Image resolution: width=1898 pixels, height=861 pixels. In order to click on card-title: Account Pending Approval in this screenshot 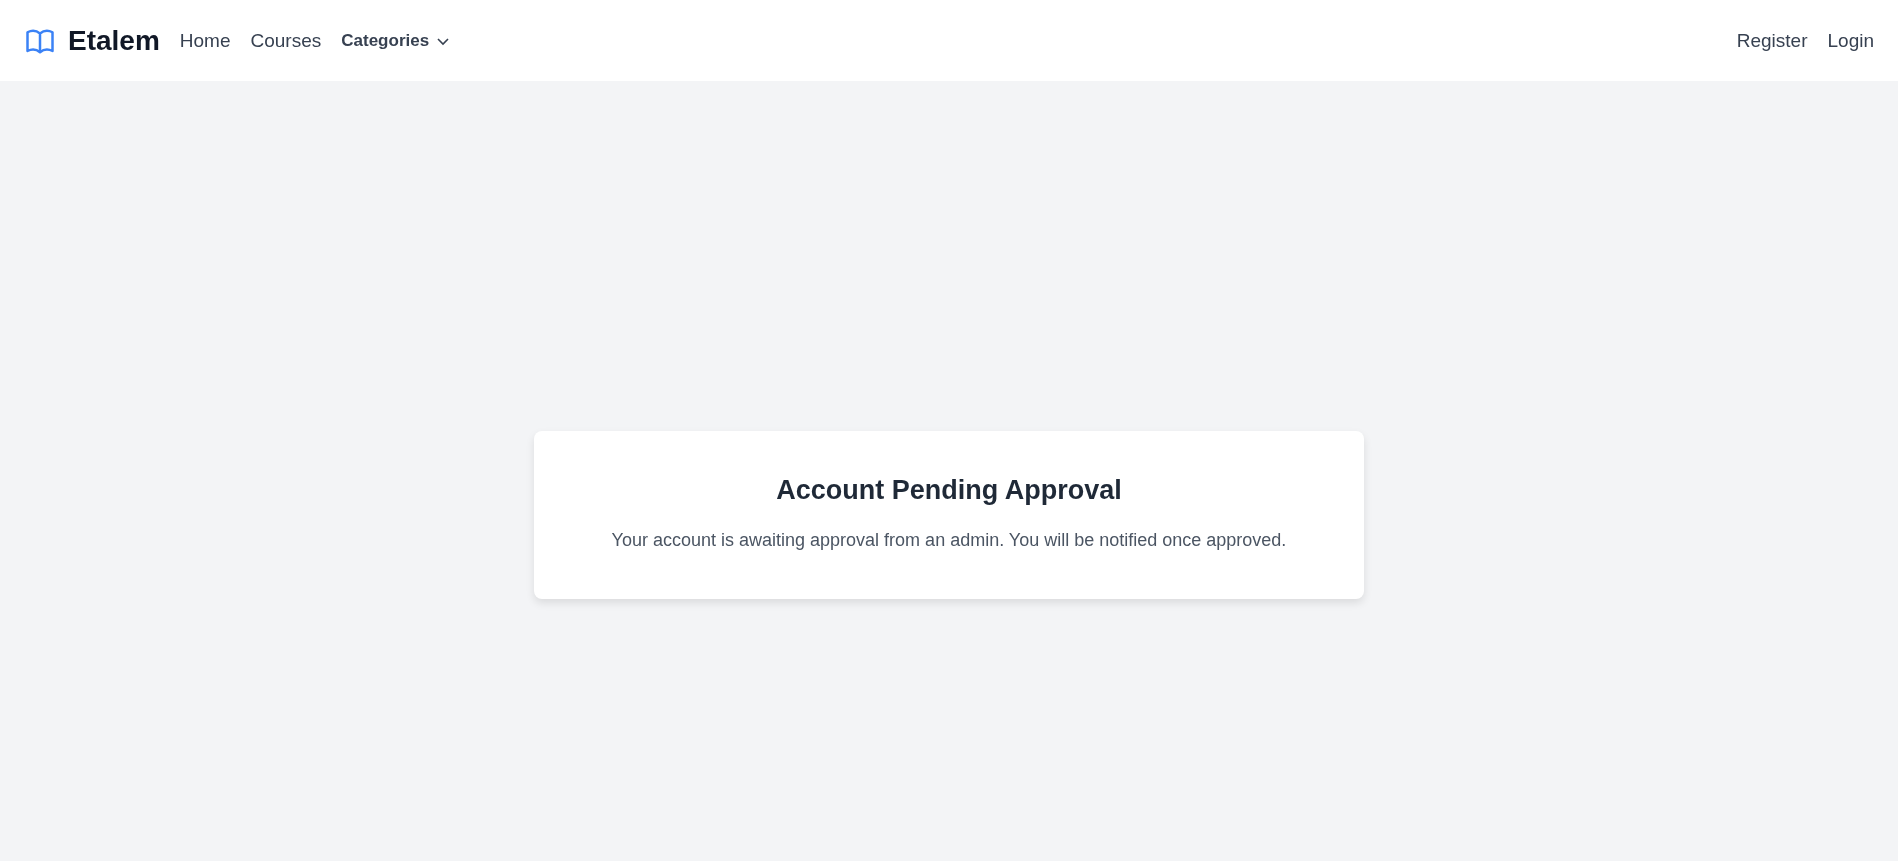, I will do `click(949, 490)`.